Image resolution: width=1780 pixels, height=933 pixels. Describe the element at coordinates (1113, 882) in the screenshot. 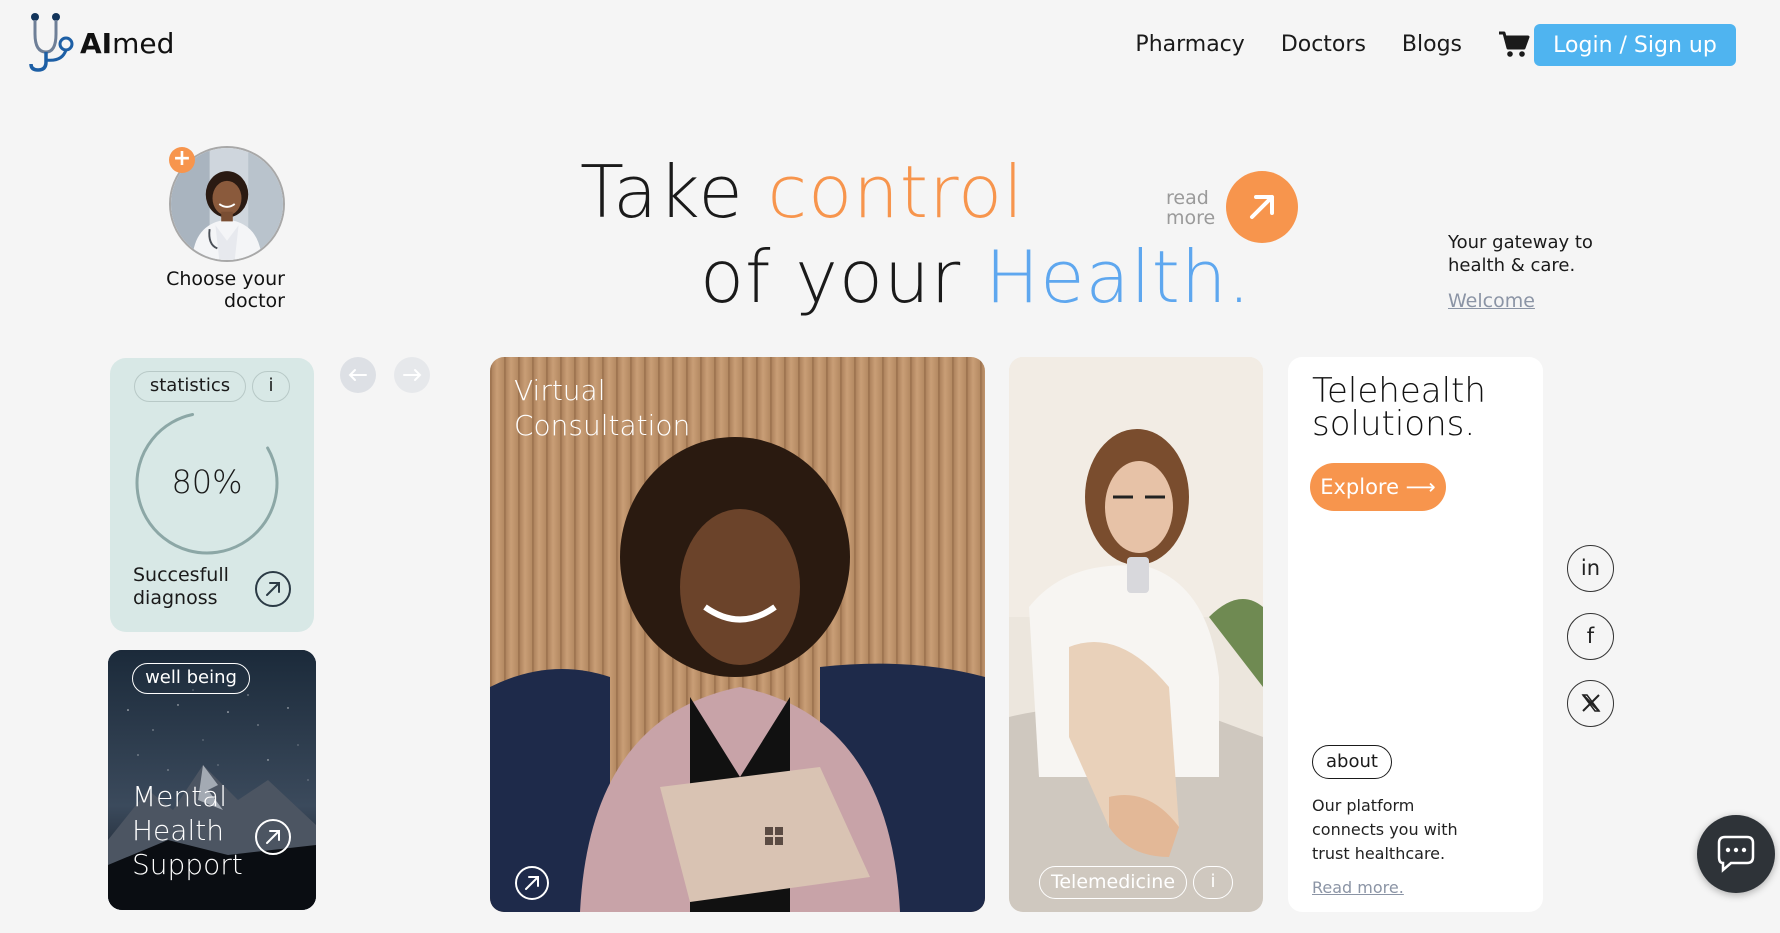

I see `telemedicine-tag: Telemedicine` at that location.